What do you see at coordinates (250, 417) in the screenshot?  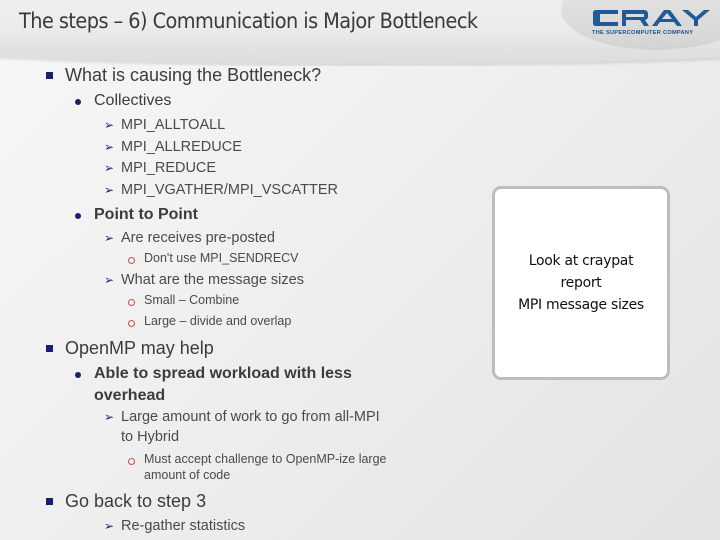 I see `bullet-item: Large amount of work to go from all-MPI` at bounding box center [250, 417].